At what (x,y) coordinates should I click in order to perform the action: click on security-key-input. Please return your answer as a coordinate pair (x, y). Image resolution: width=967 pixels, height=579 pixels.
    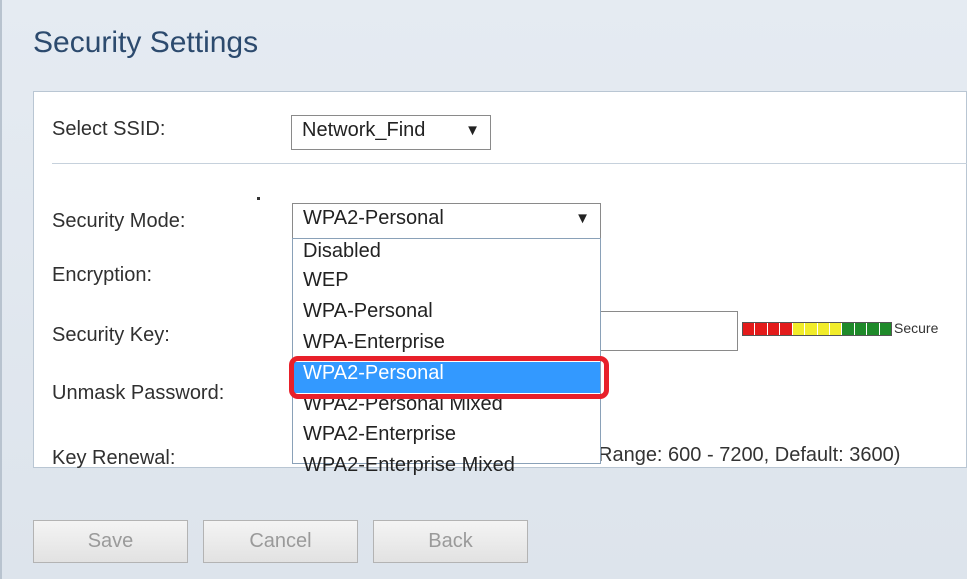
    Looking at the image, I should click on (668, 331).